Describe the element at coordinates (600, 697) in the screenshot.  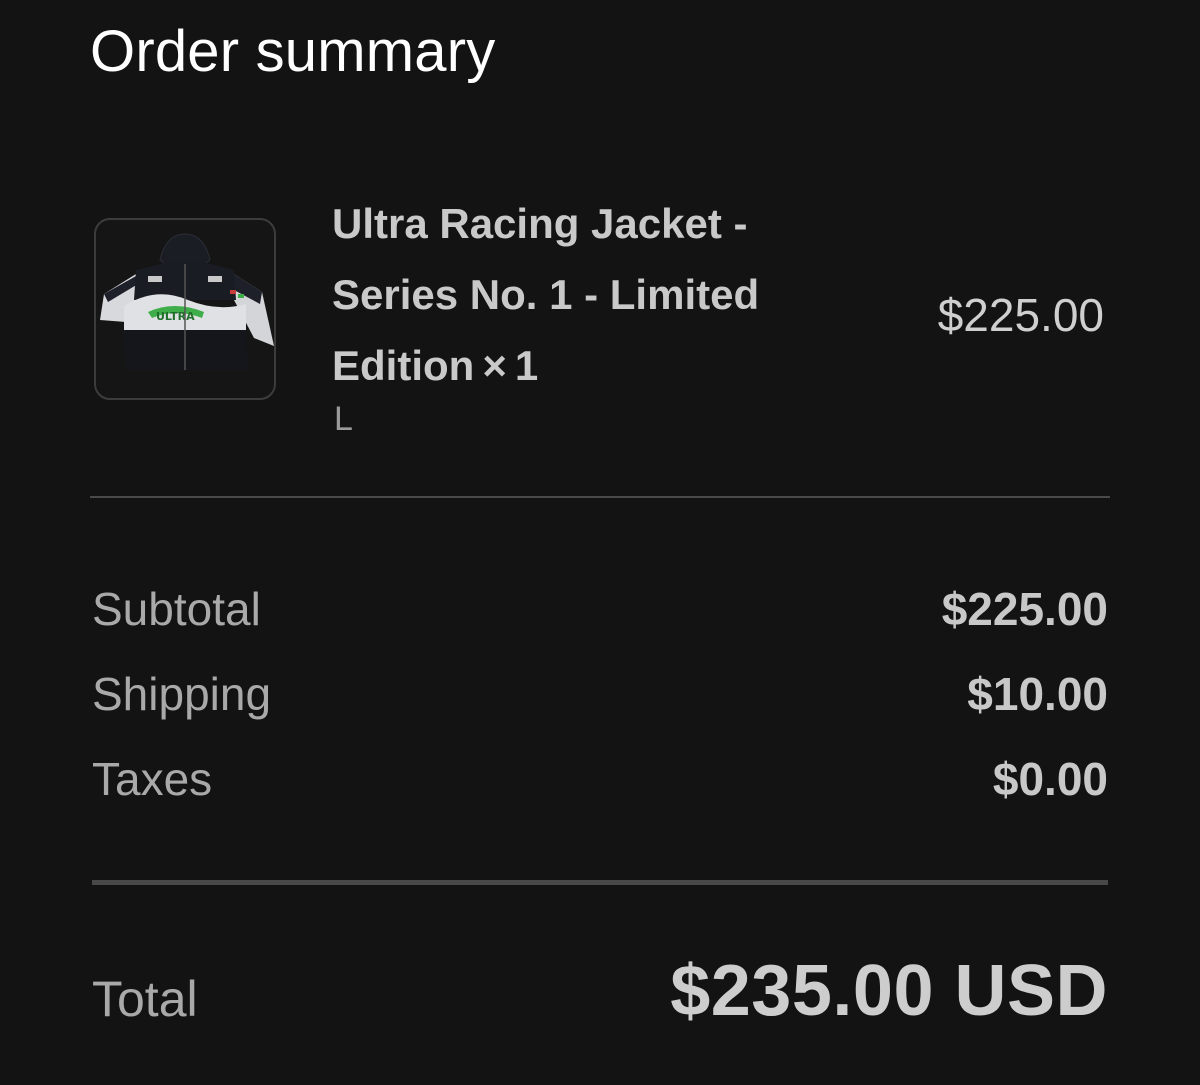
I see `shipping-row: Shipping $10.00` at that location.